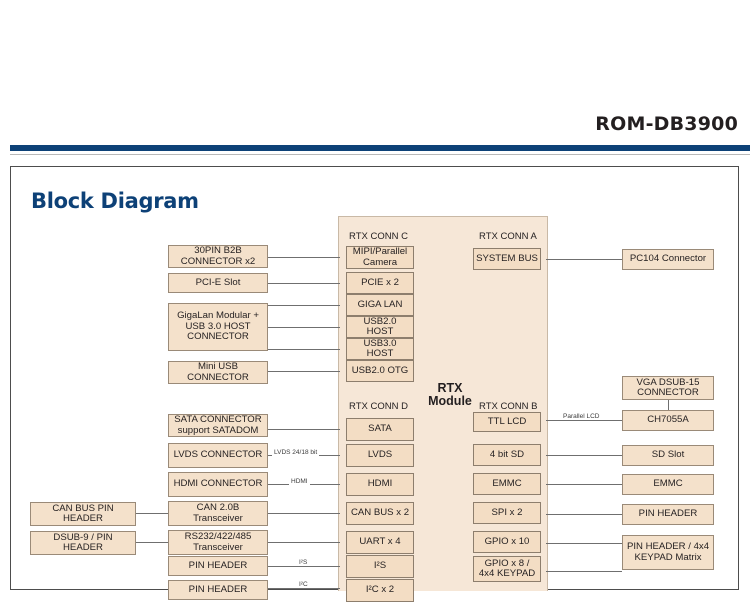  I want to click on box-label: SATA CONNECTOR support SATADOM, so click(218, 425).